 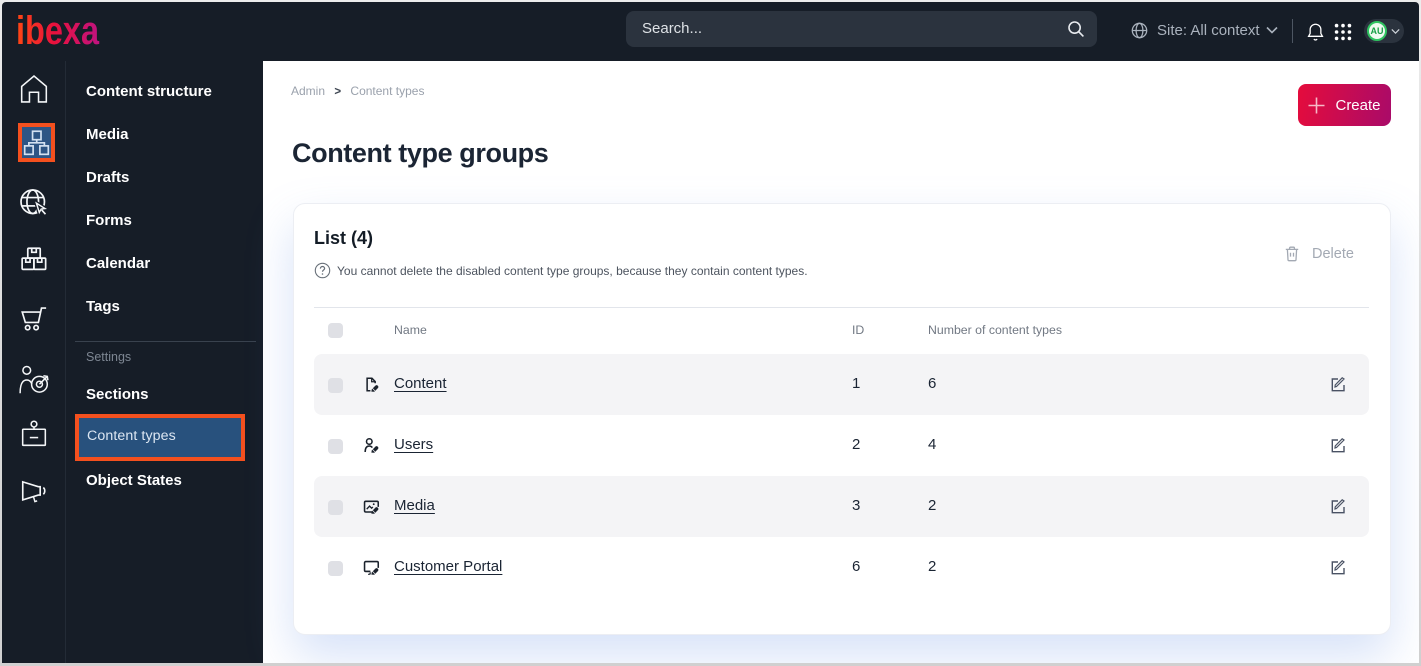 What do you see at coordinates (58, 29) in the screenshot?
I see `svg-text: ibexa` at bounding box center [58, 29].